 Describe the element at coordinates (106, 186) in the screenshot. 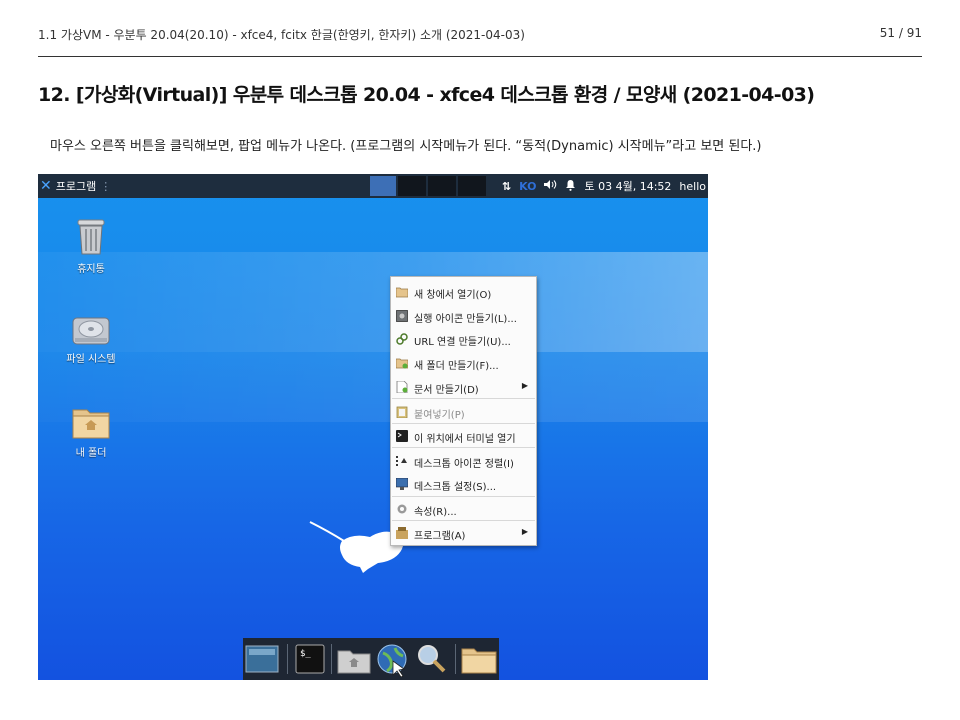

I see `panel-handle-icon: ⋮` at that location.